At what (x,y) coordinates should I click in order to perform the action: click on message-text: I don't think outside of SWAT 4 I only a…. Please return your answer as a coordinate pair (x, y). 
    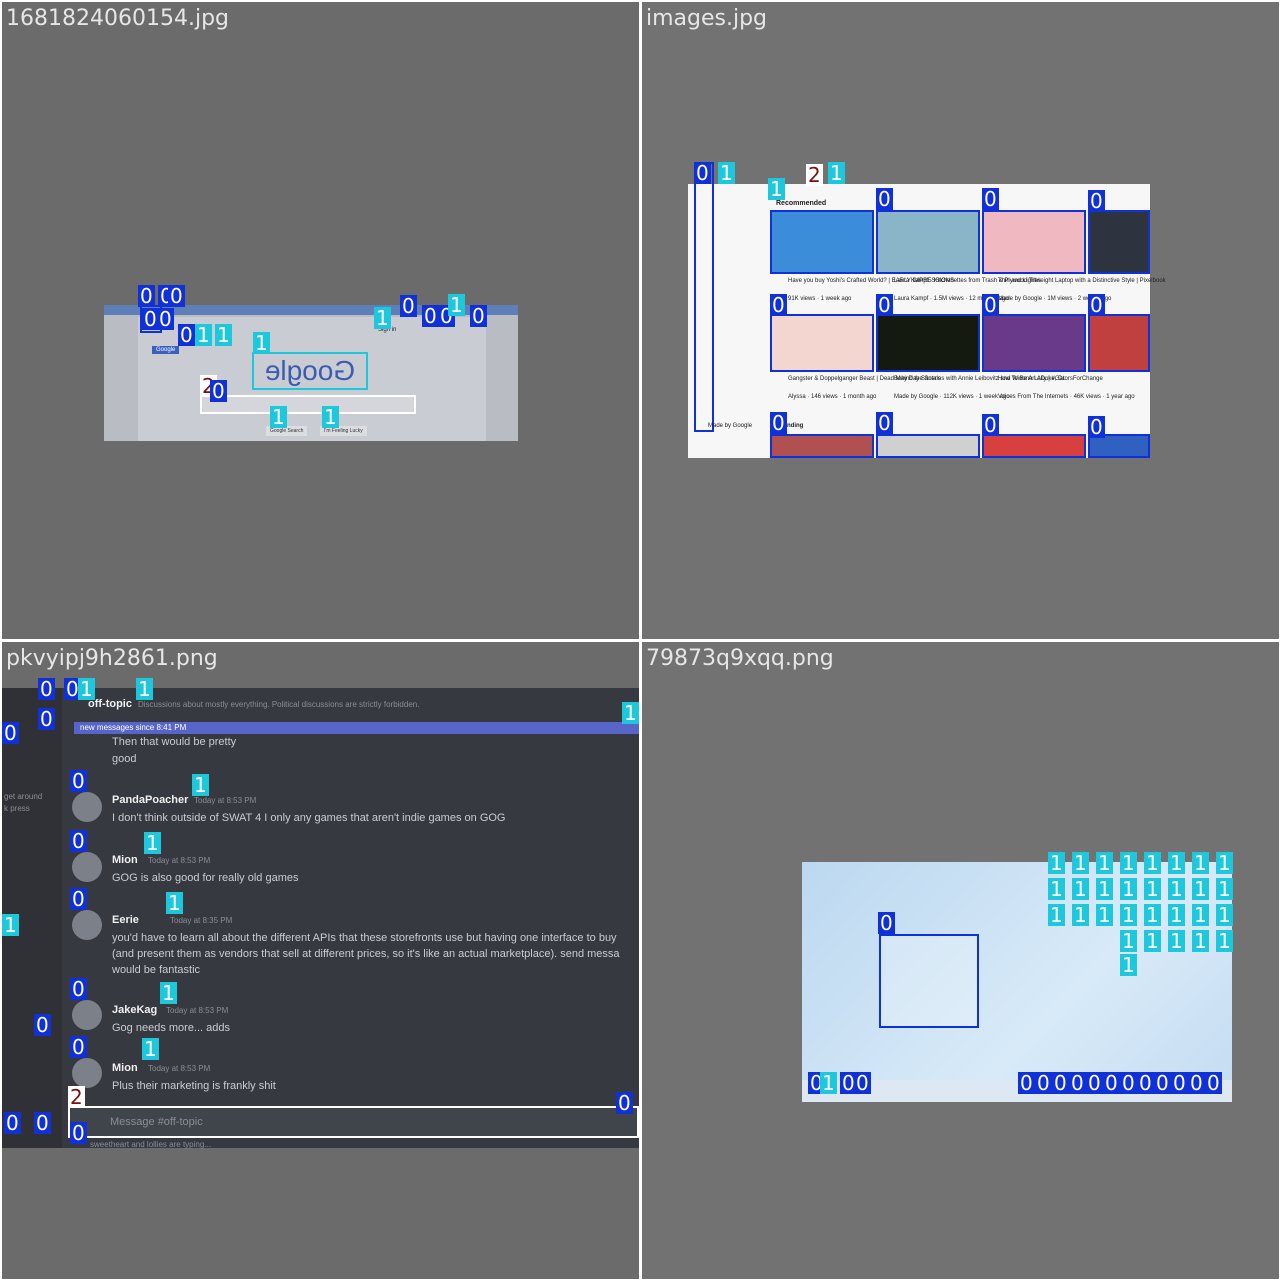
    Looking at the image, I should click on (309, 818).